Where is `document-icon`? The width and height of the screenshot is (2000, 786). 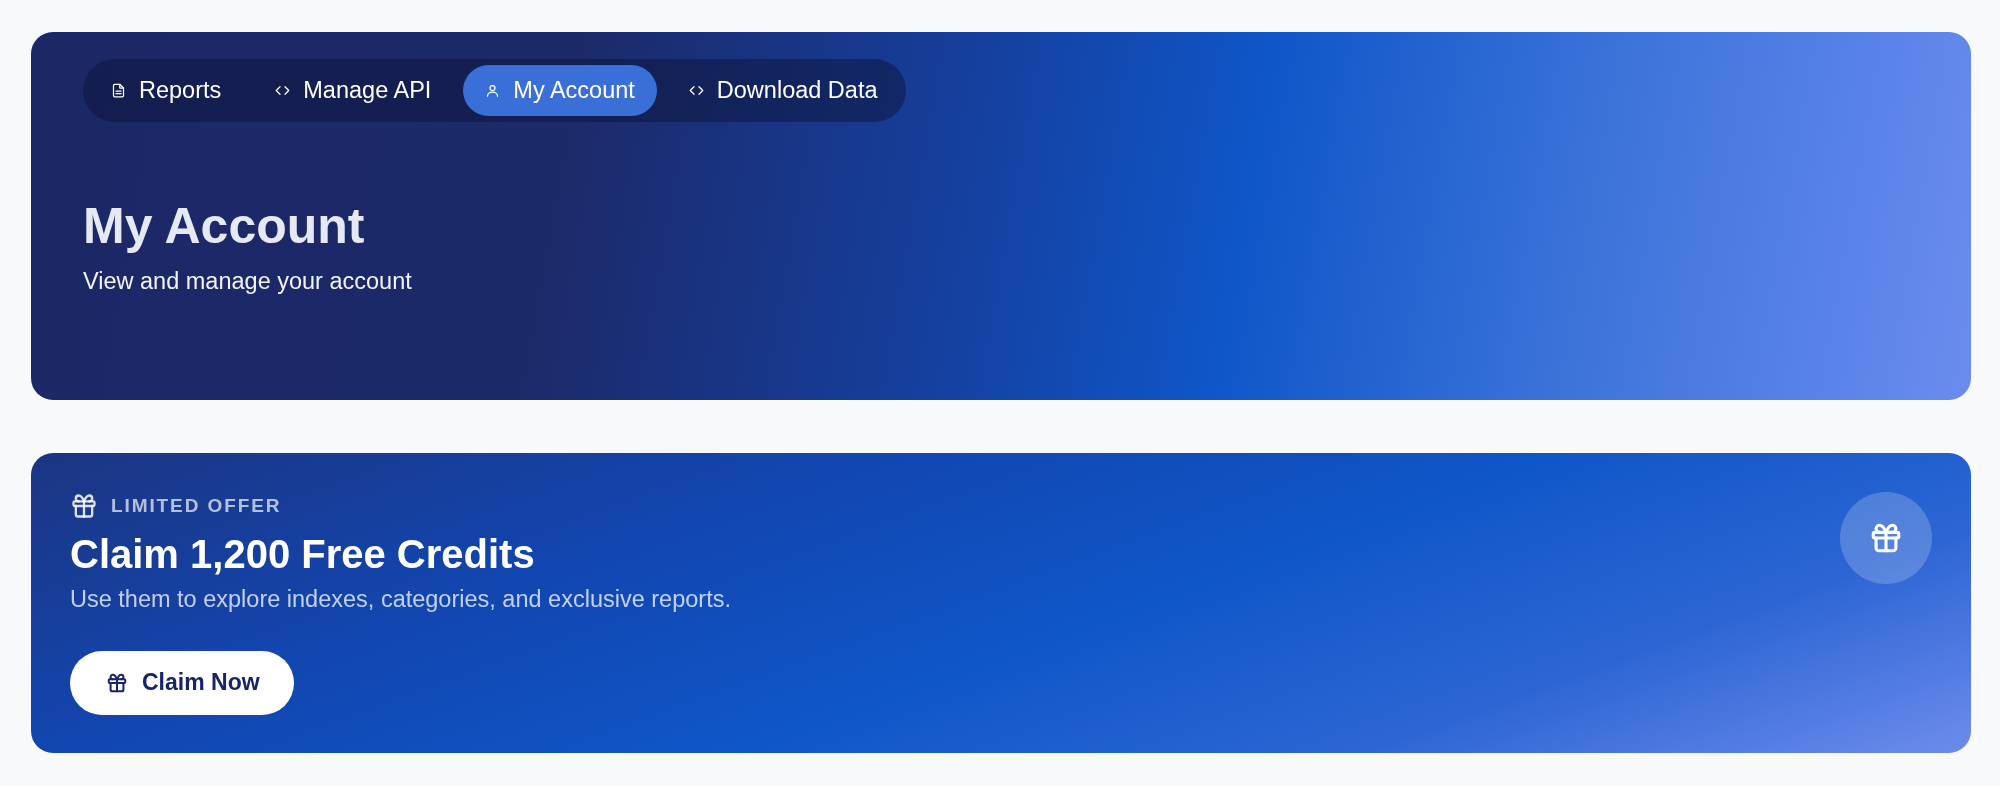 document-icon is located at coordinates (118, 90).